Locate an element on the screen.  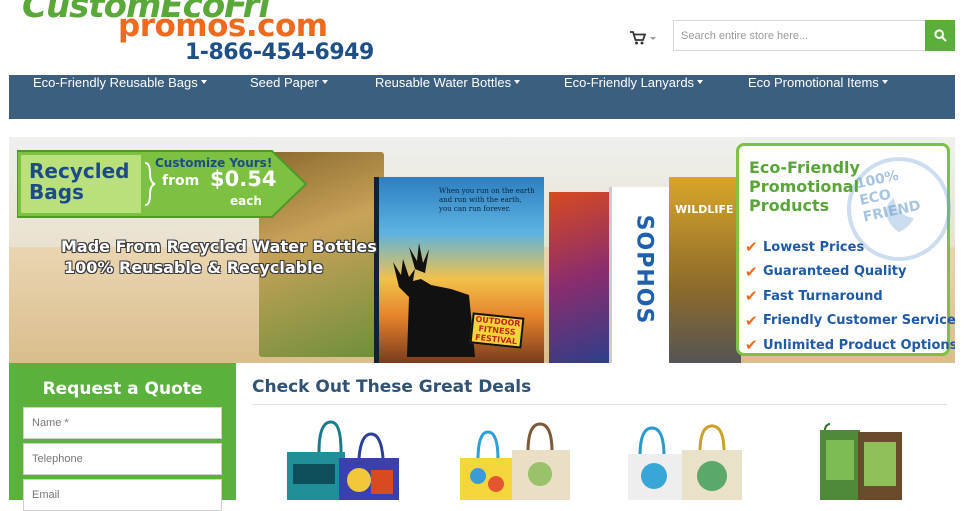
email-field is located at coordinates (122, 495).